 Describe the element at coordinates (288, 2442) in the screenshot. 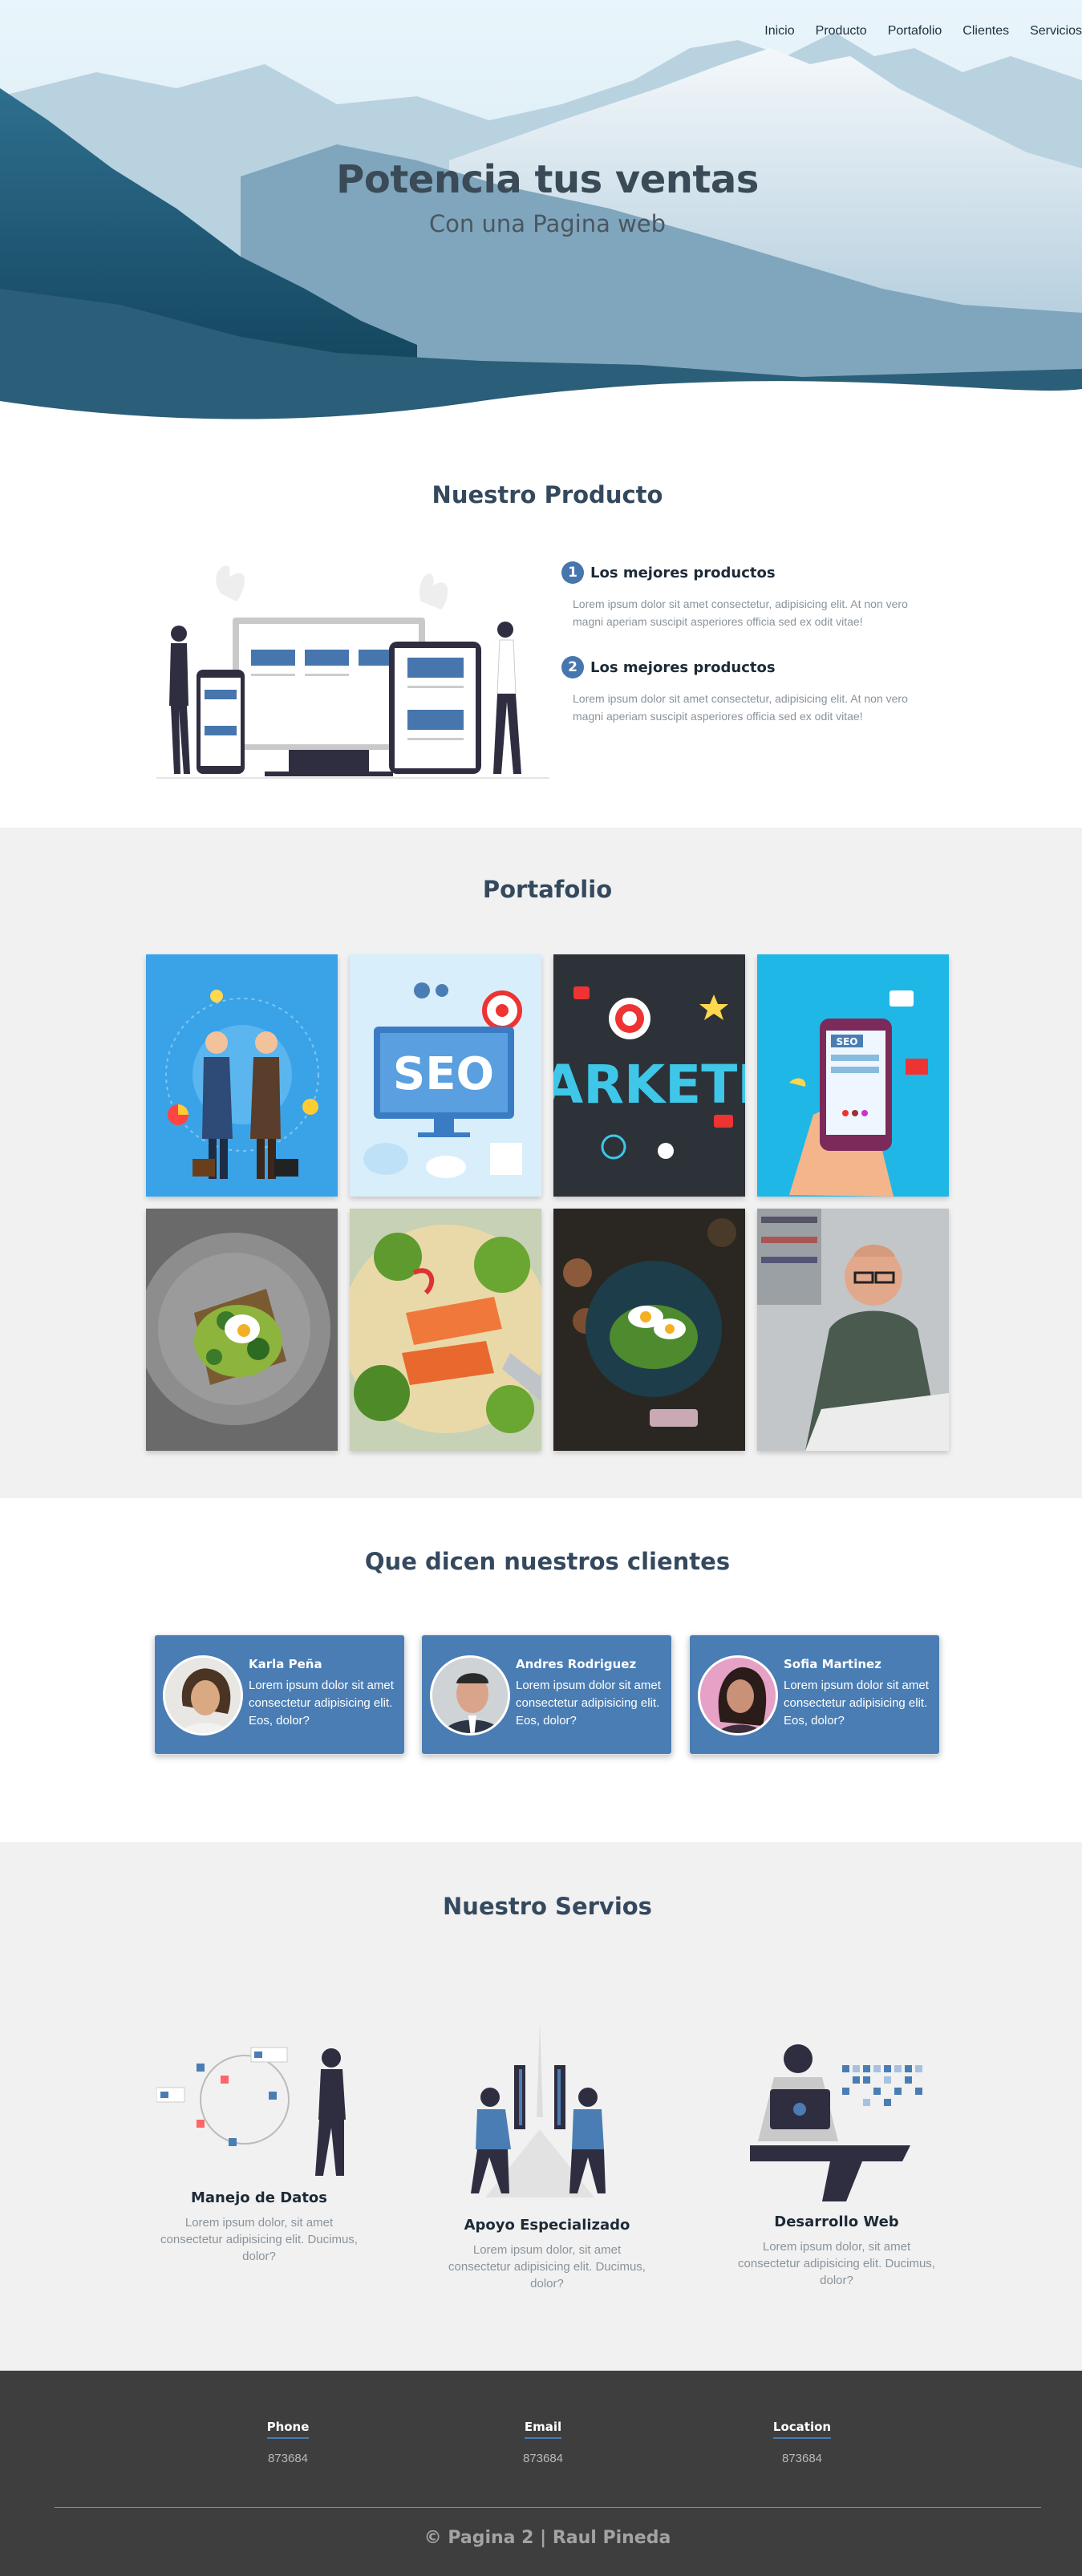

I see `footer-phone: Phone 873684` at that location.